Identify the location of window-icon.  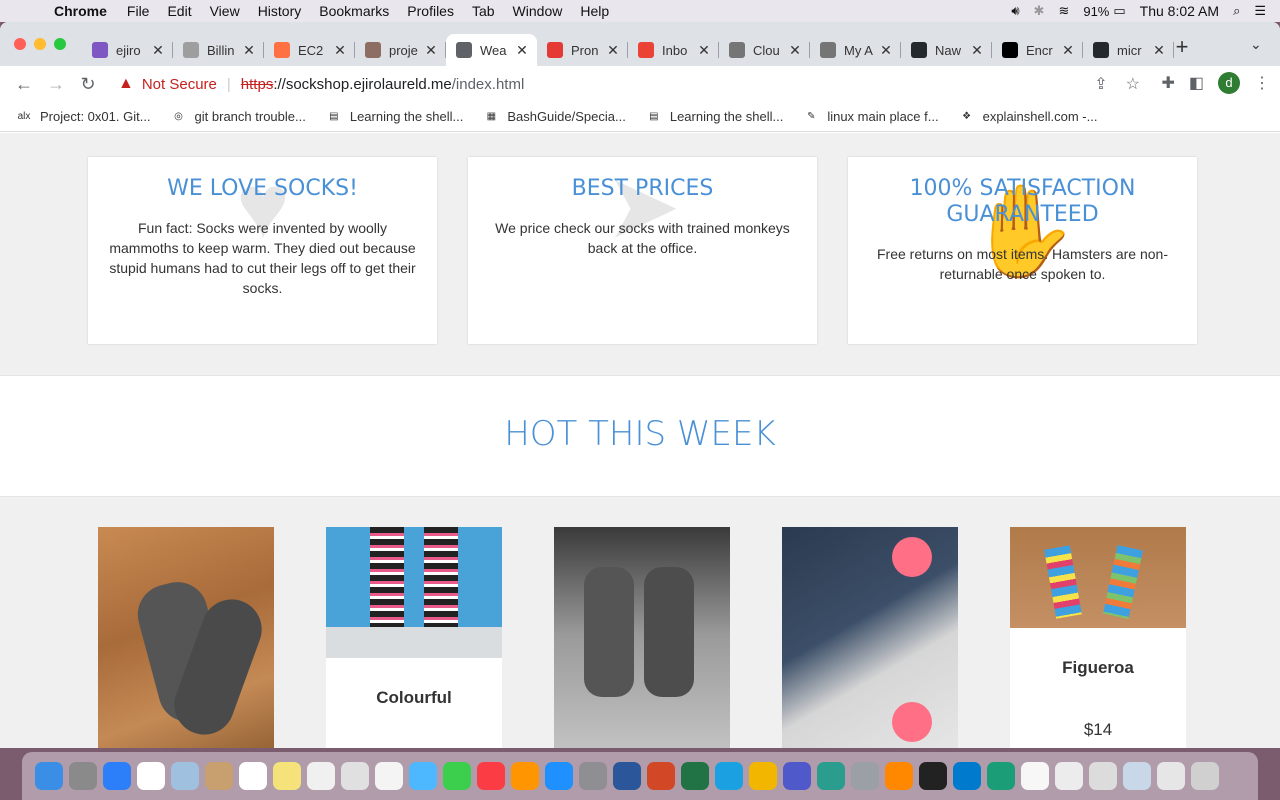
(1171, 776).